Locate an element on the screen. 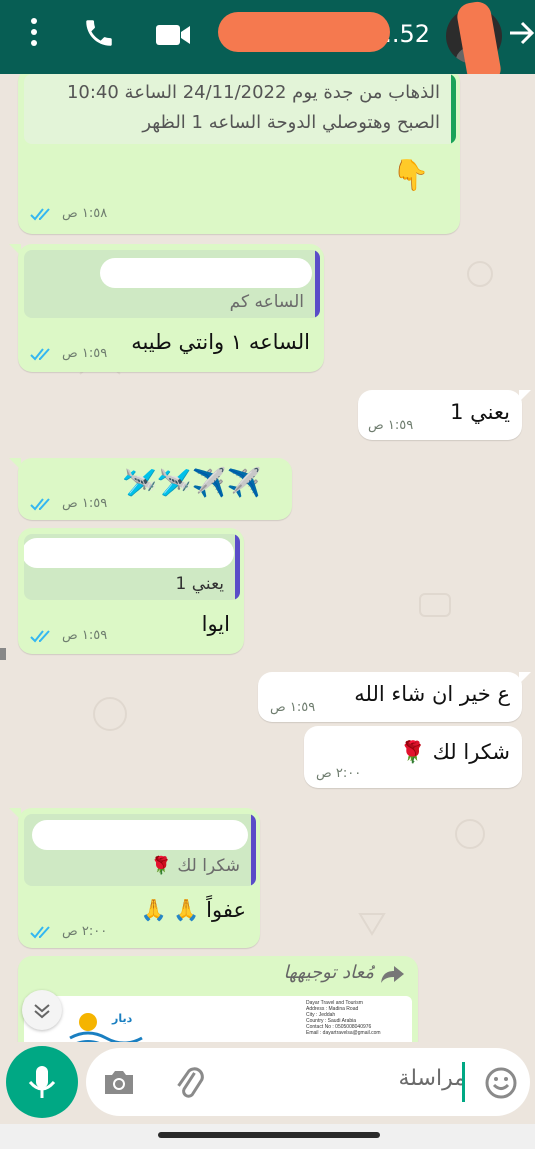 Image resolution: width=535 pixels, height=1149 pixels. message-bubble: شكرا لك 🌹 ٢:٠٠ ص is located at coordinates (413, 757).